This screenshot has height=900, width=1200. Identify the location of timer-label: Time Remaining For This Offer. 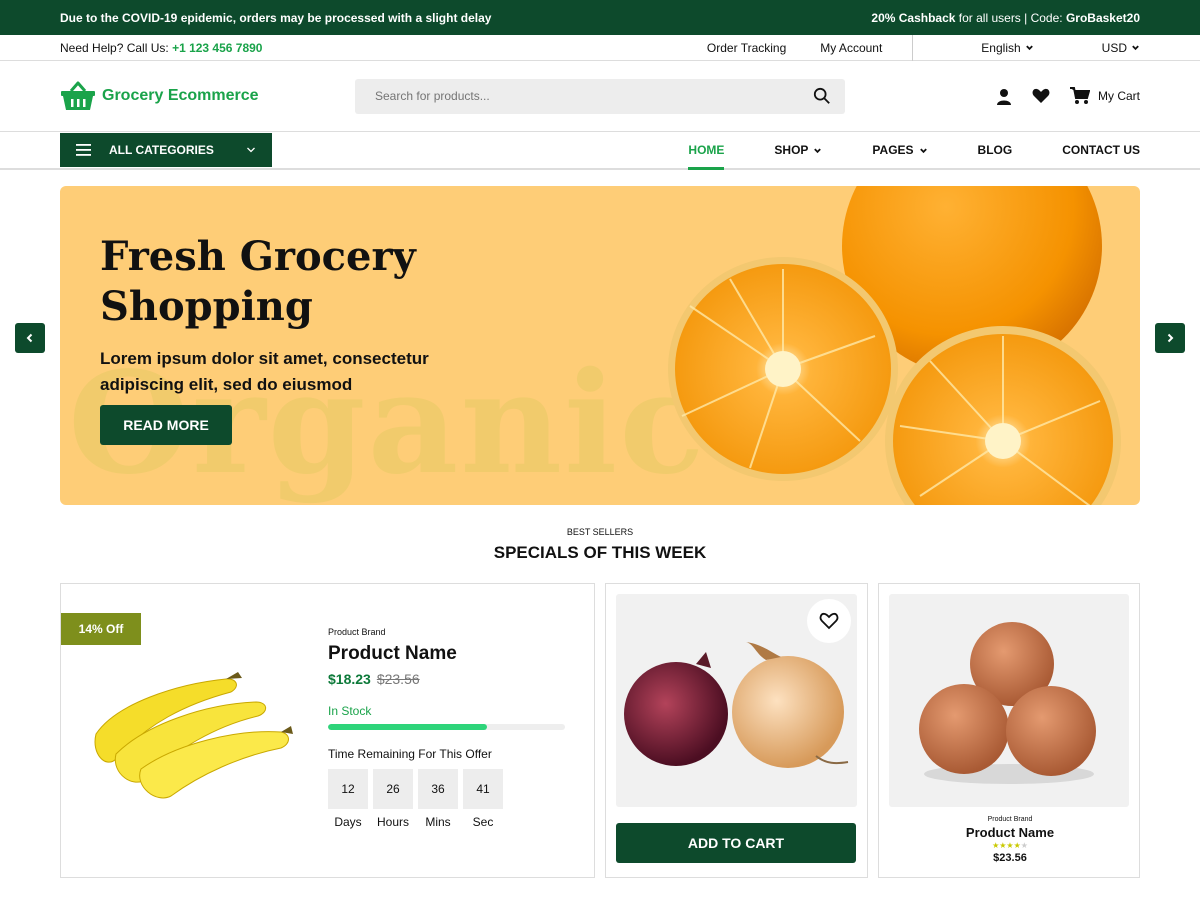
(410, 754).